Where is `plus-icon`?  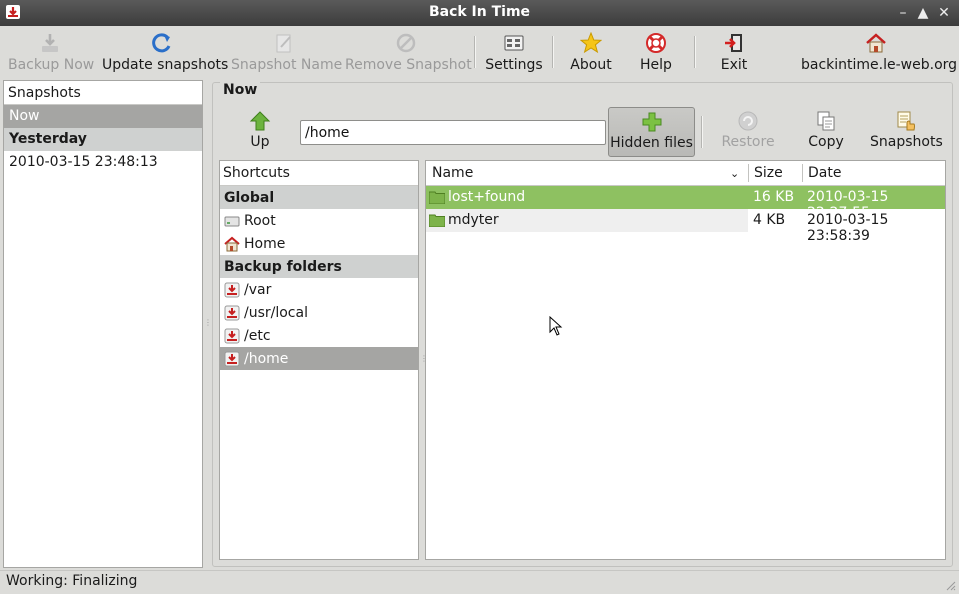
plus-icon is located at coordinates (651, 122).